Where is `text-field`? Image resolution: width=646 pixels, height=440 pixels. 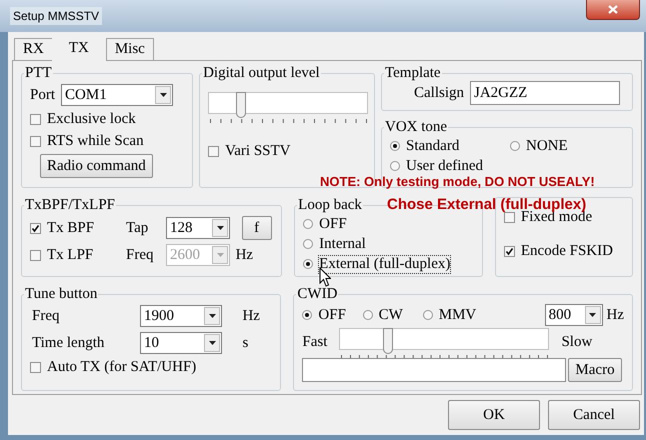
text-field is located at coordinates (434, 370).